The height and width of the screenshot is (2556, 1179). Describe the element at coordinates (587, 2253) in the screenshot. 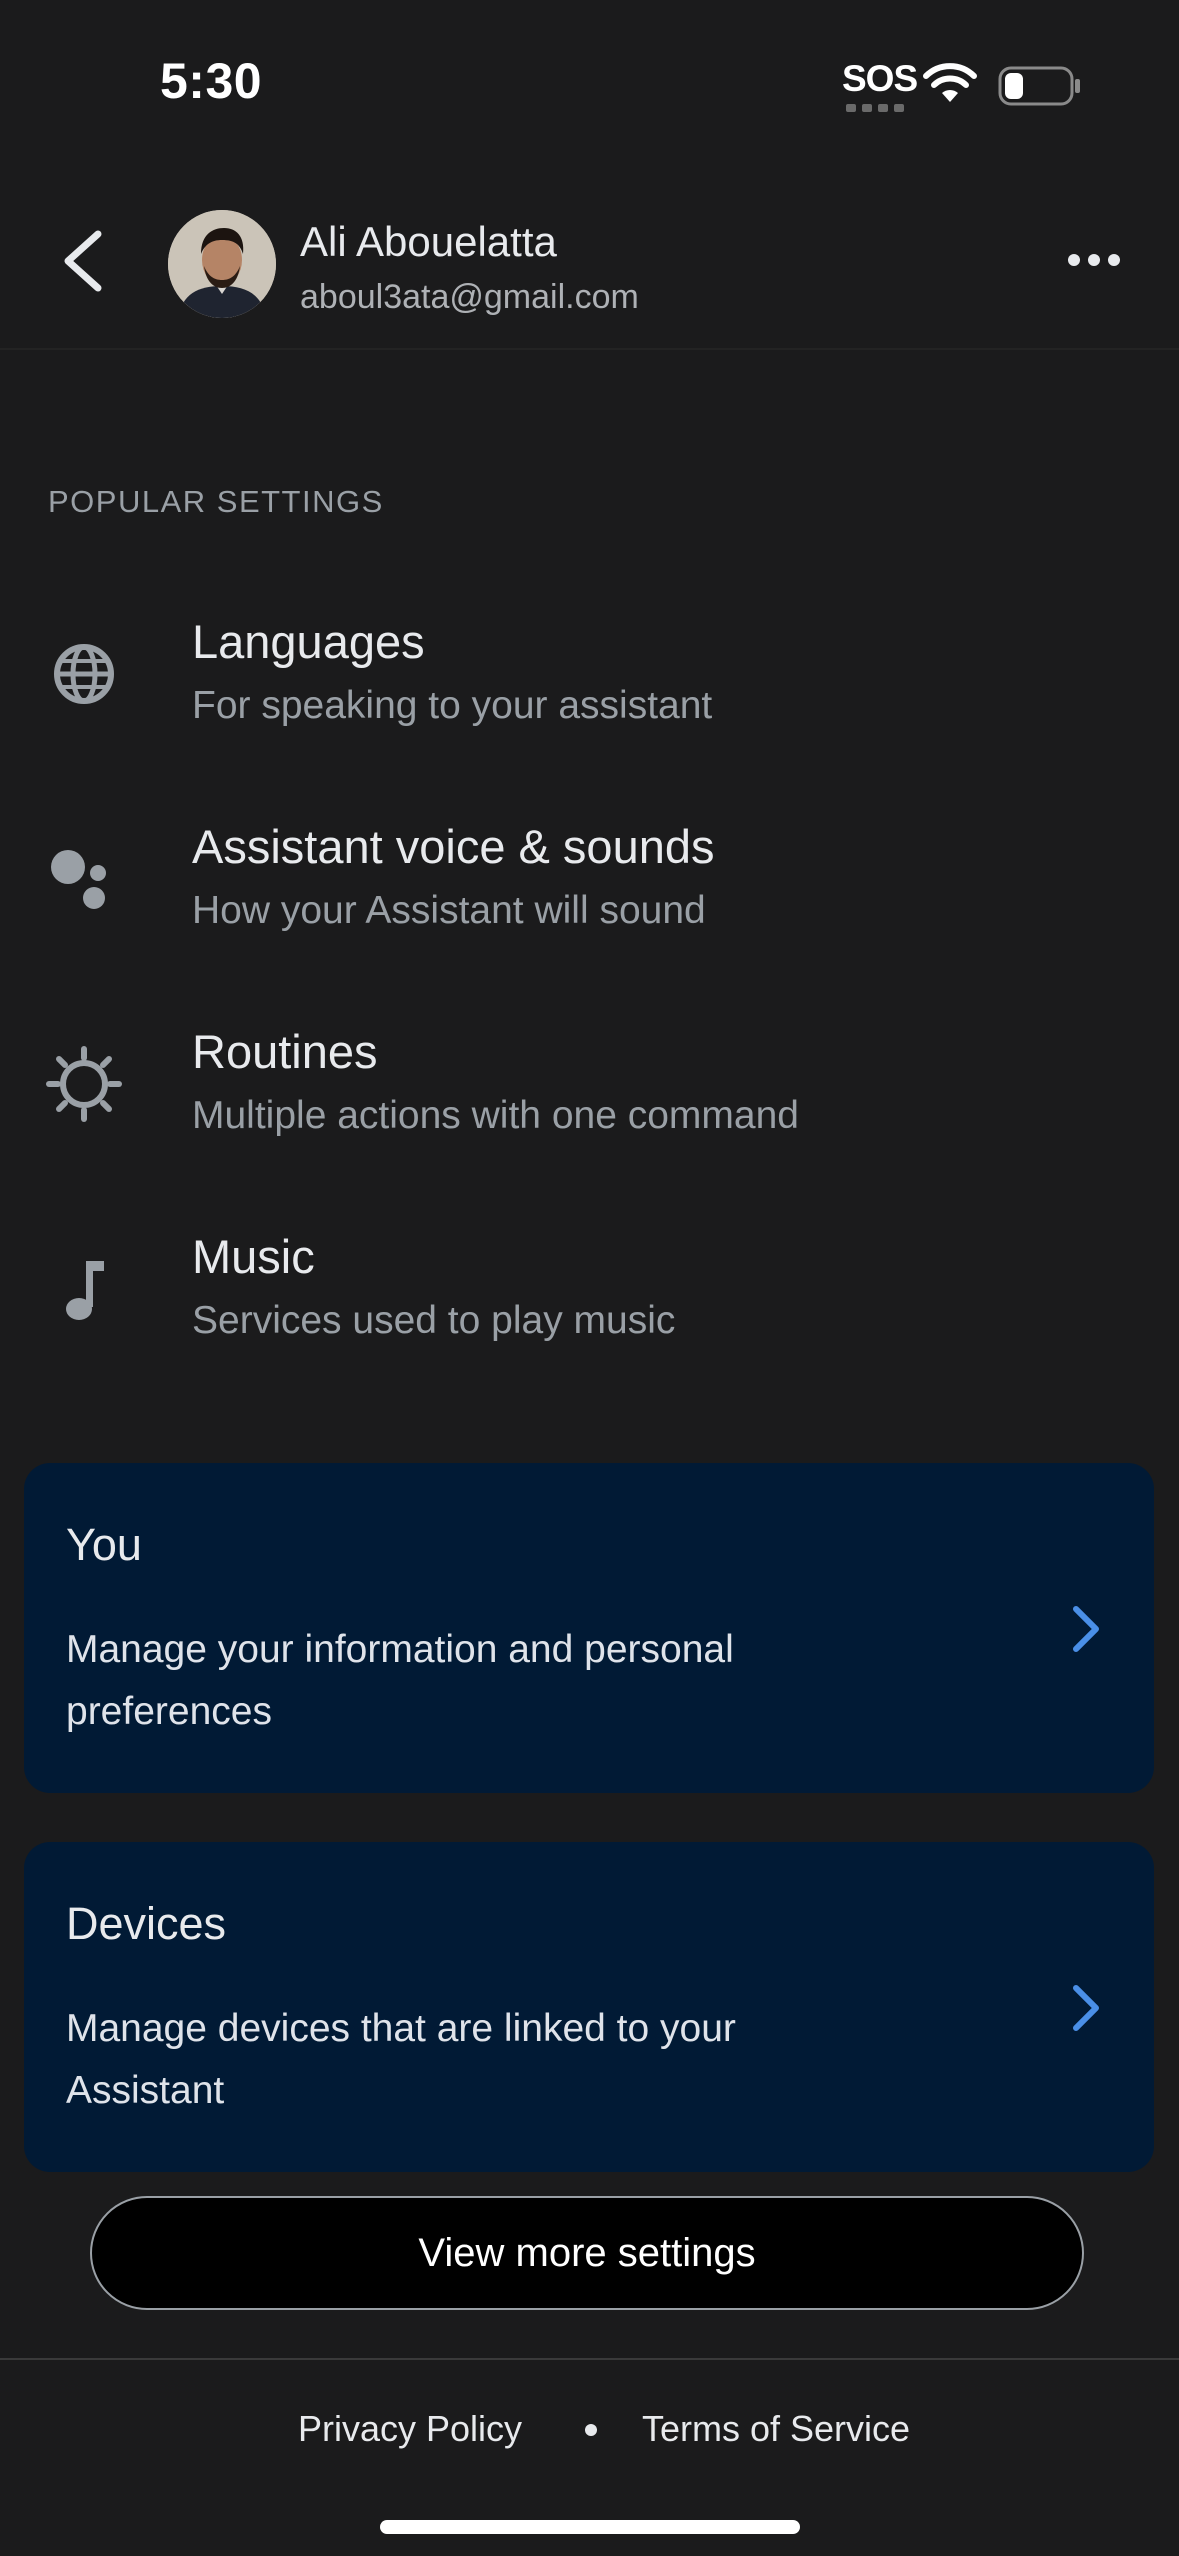

I see `view-more-settings-button: View more settings` at that location.